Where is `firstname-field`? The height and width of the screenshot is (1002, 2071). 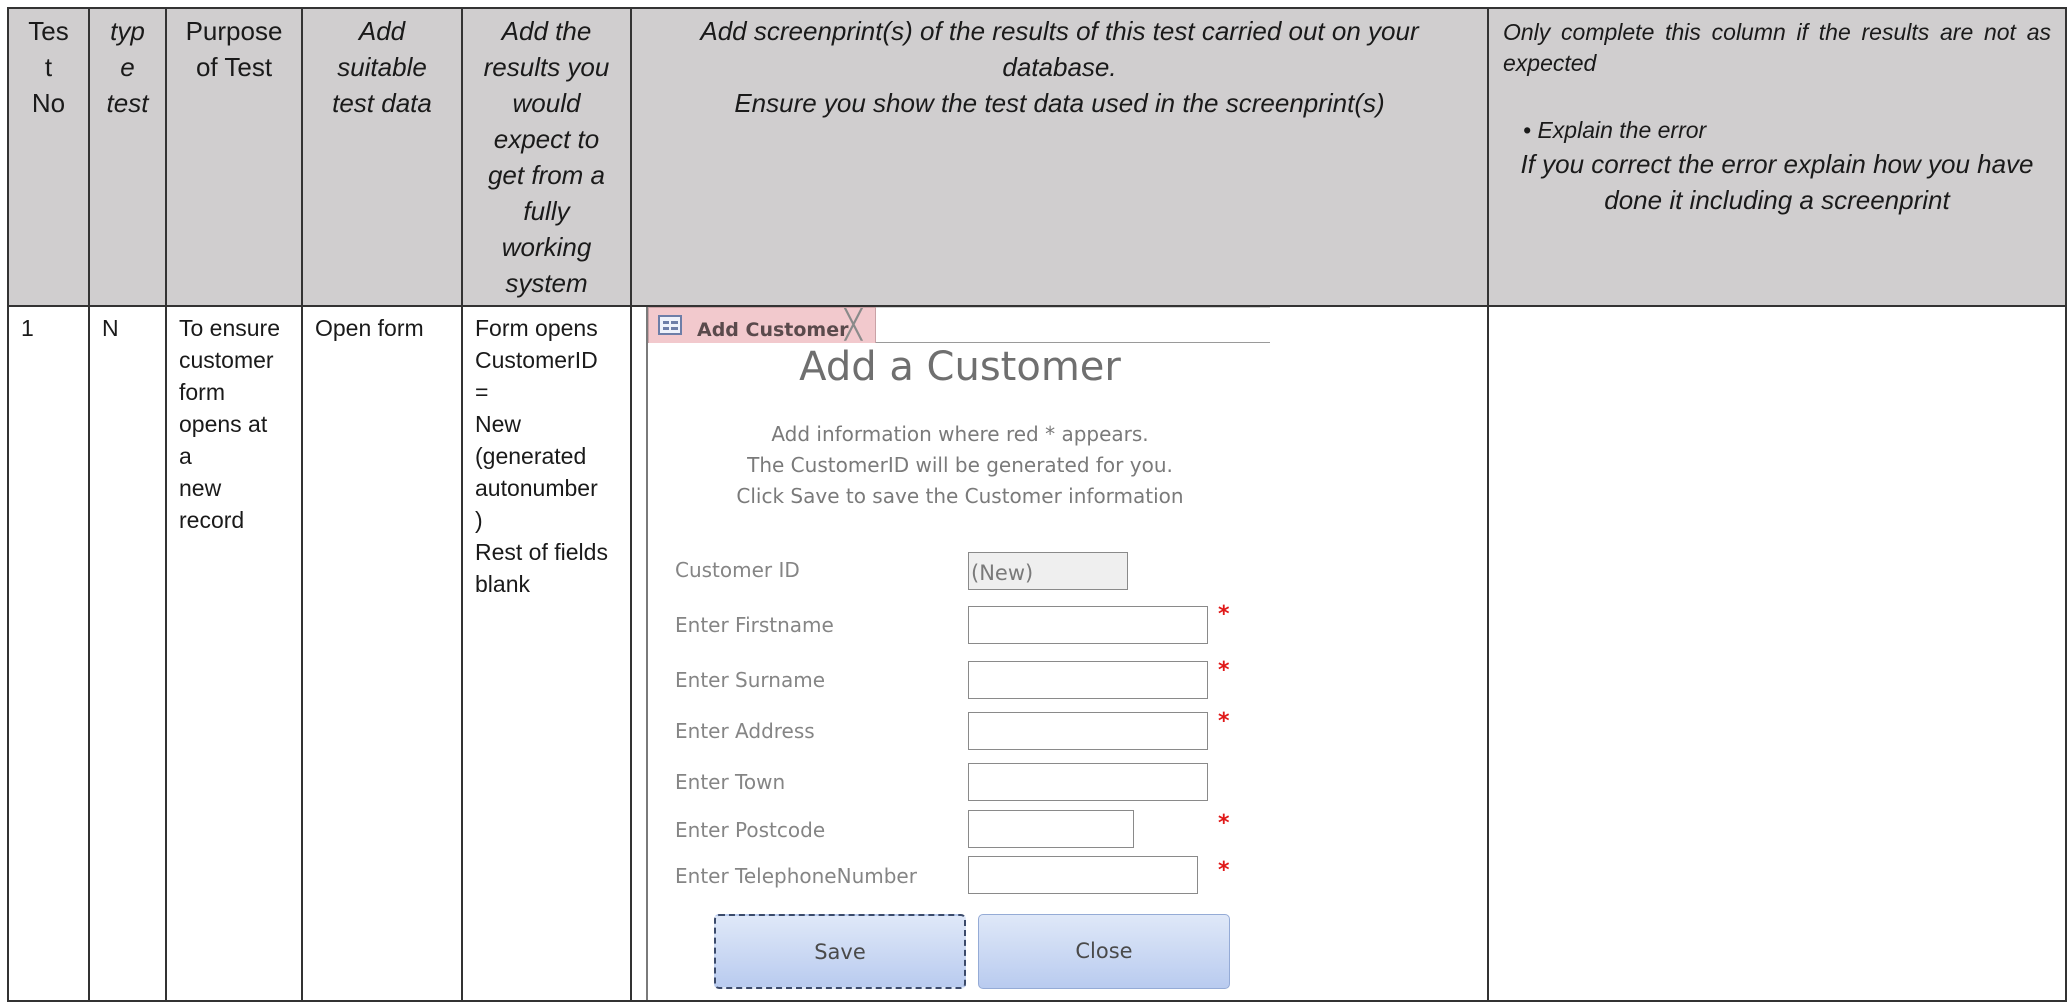
firstname-field is located at coordinates (1088, 625).